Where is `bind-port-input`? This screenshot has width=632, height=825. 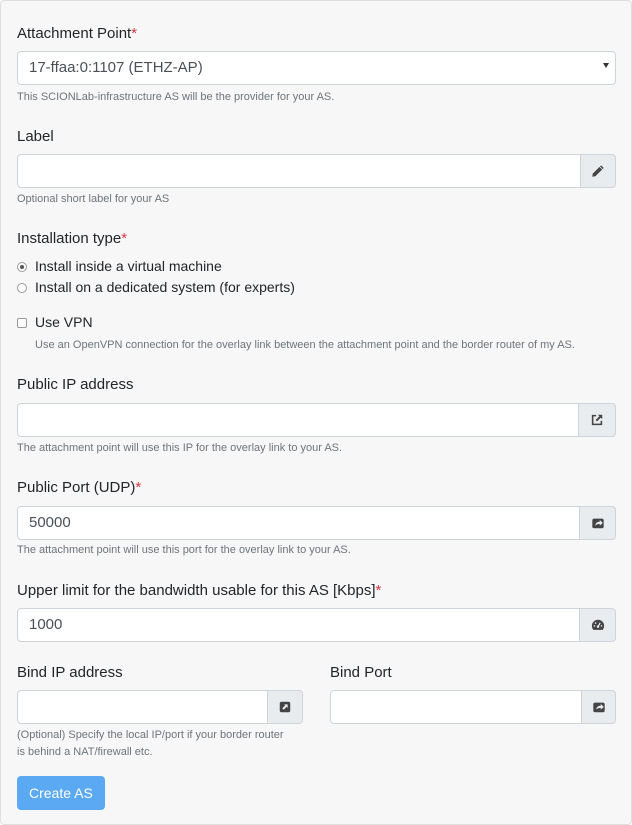
bind-port-input is located at coordinates (456, 707).